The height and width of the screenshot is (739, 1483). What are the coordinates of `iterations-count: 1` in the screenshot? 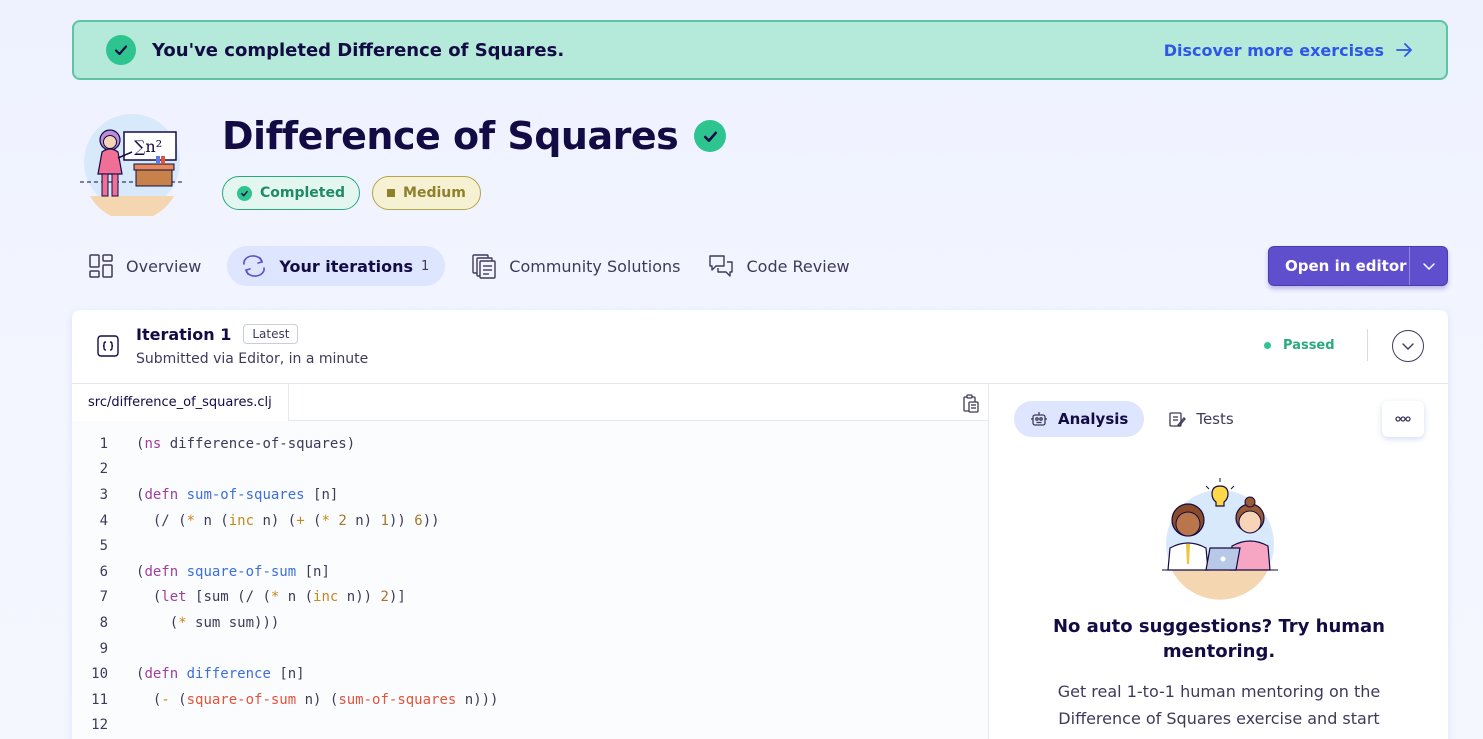 It's located at (425, 266).